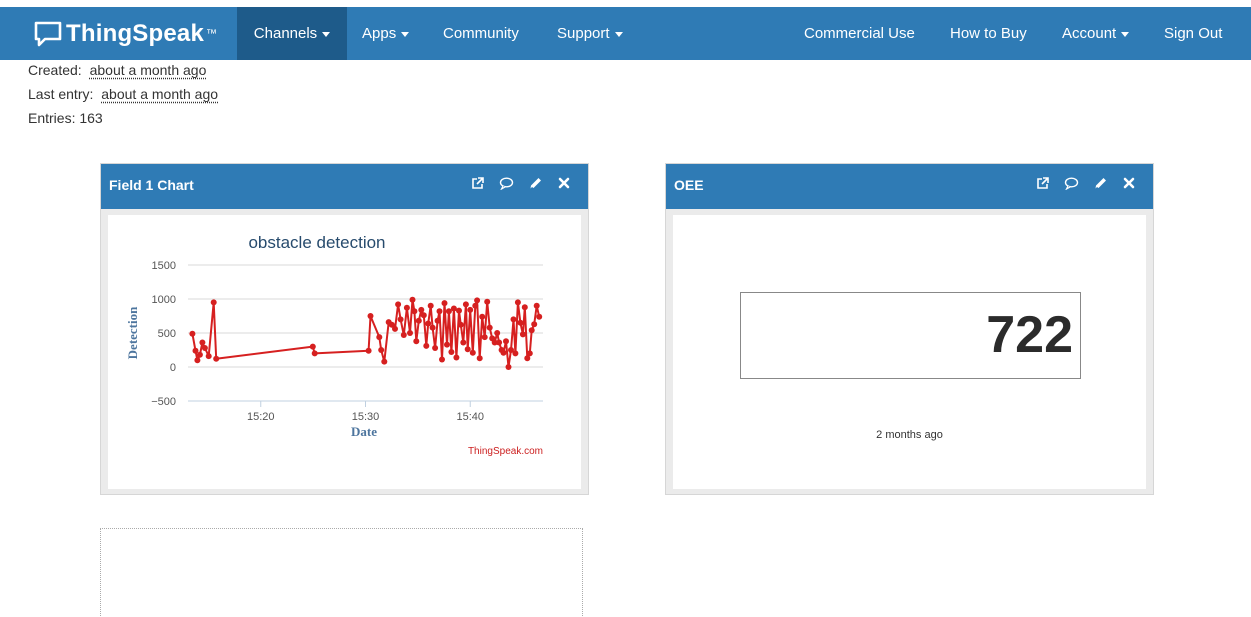 The image size is (1251, 617). Describe the element at coordinates (285, 33) in the screenshot. I see `nav-channels-label: Channels` at that location.